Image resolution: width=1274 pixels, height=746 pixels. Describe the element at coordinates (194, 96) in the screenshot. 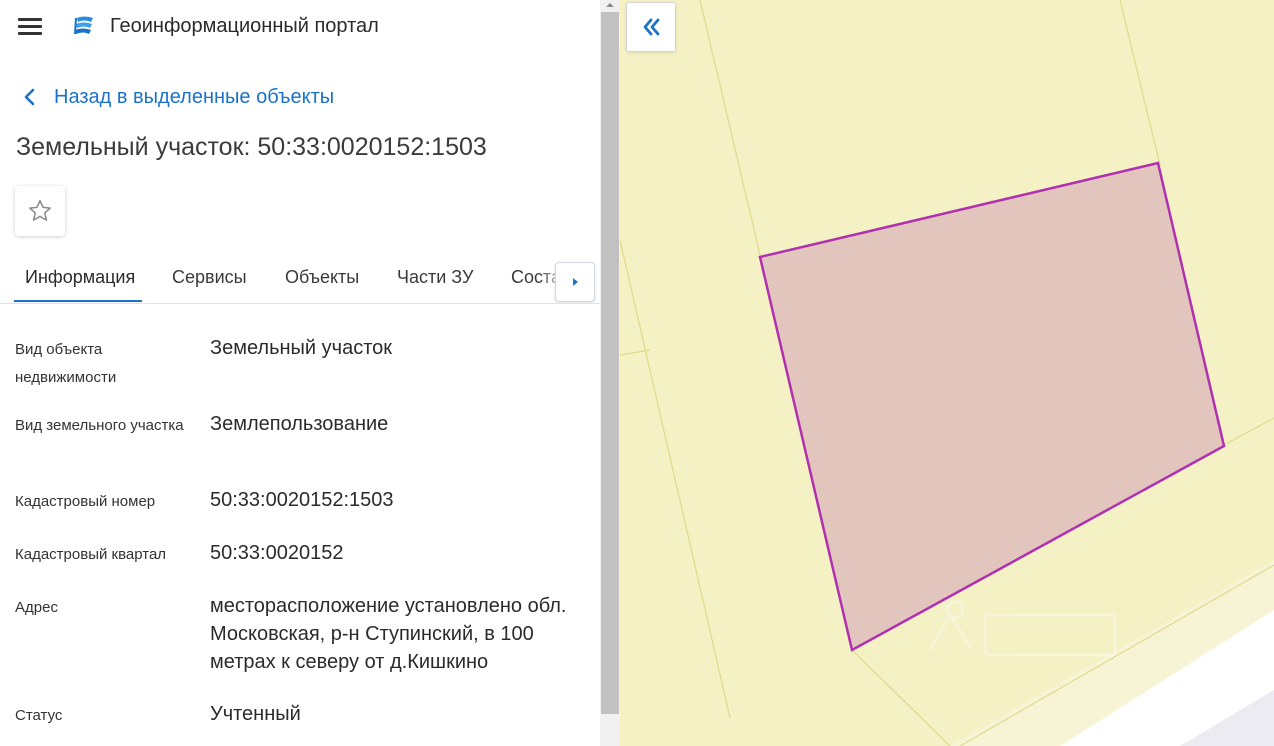

I see `back-link-label: Назад в выделенные объекты` at that location.